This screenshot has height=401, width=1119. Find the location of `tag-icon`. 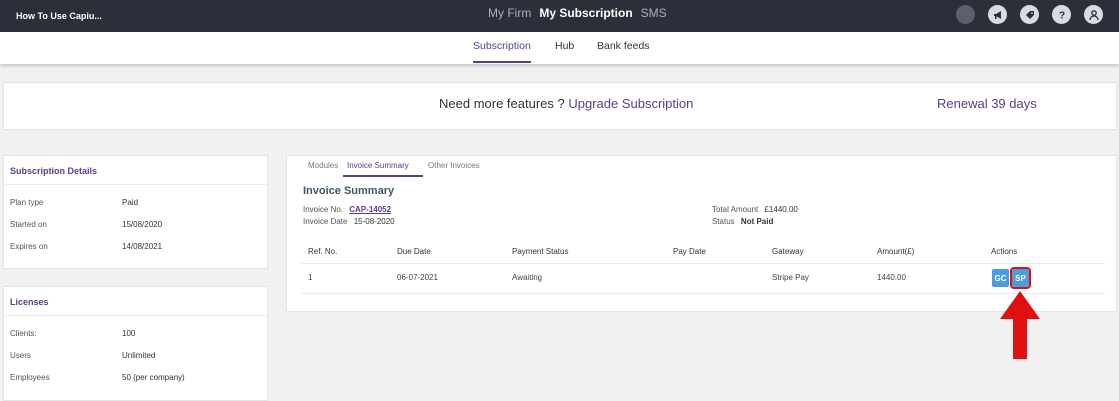

tag-icon is located at coordinates (1029, 14).